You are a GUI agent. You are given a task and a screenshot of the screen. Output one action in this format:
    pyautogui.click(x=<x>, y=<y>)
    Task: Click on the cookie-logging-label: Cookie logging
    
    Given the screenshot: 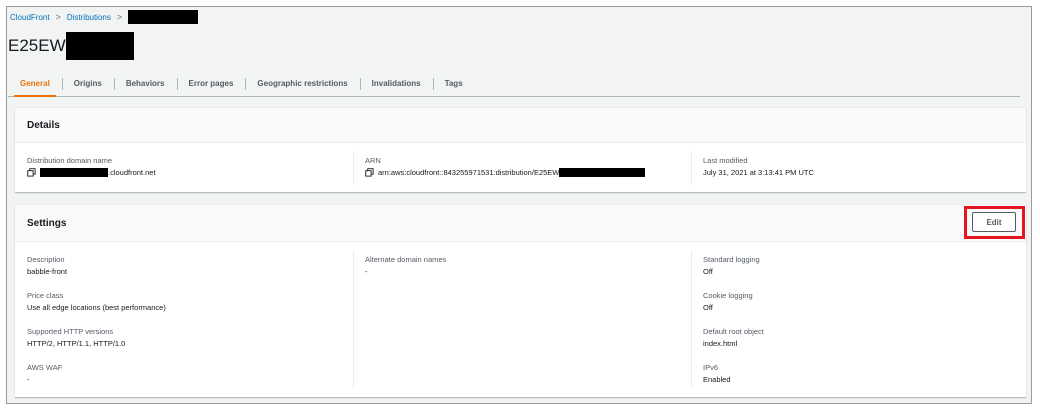 What is the action you would take?
    pyautogui.click(x=728, y=295)
    